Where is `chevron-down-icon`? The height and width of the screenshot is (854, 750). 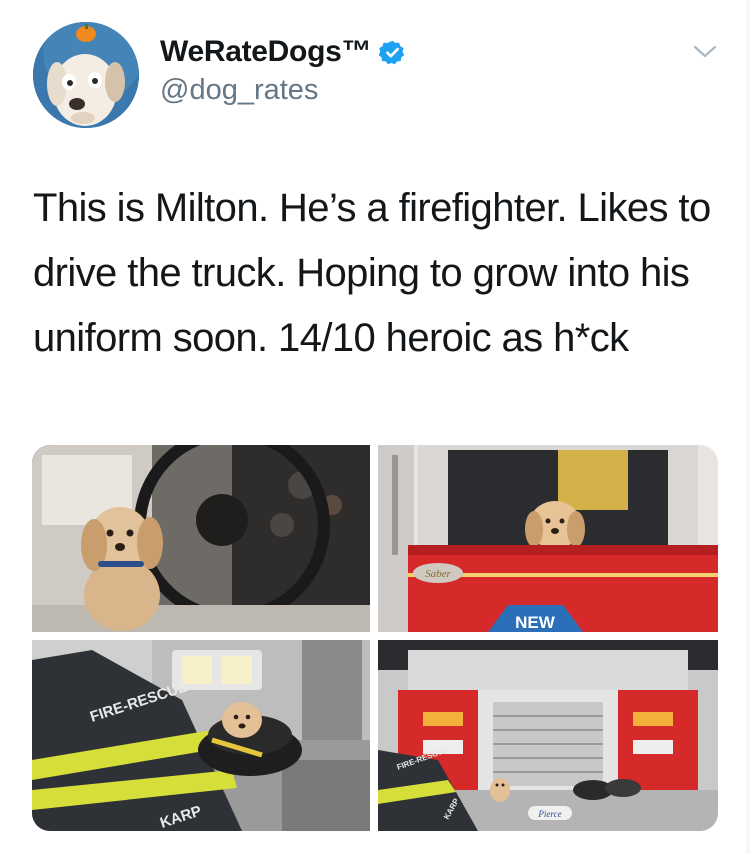
chevron-down-icon is located at coordinates (705, 52).